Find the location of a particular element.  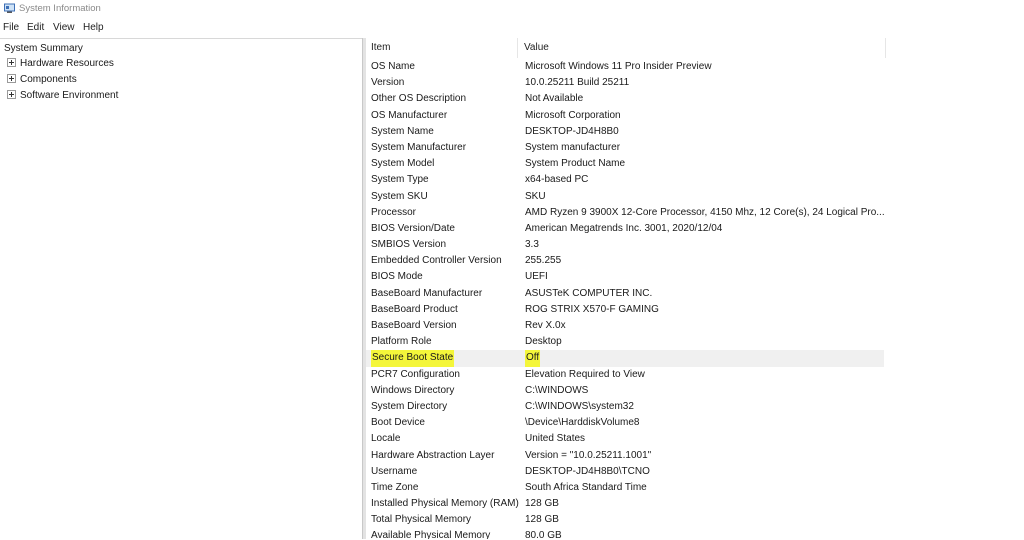

row-value: x64-based PC is located at coordinates (557, 180).